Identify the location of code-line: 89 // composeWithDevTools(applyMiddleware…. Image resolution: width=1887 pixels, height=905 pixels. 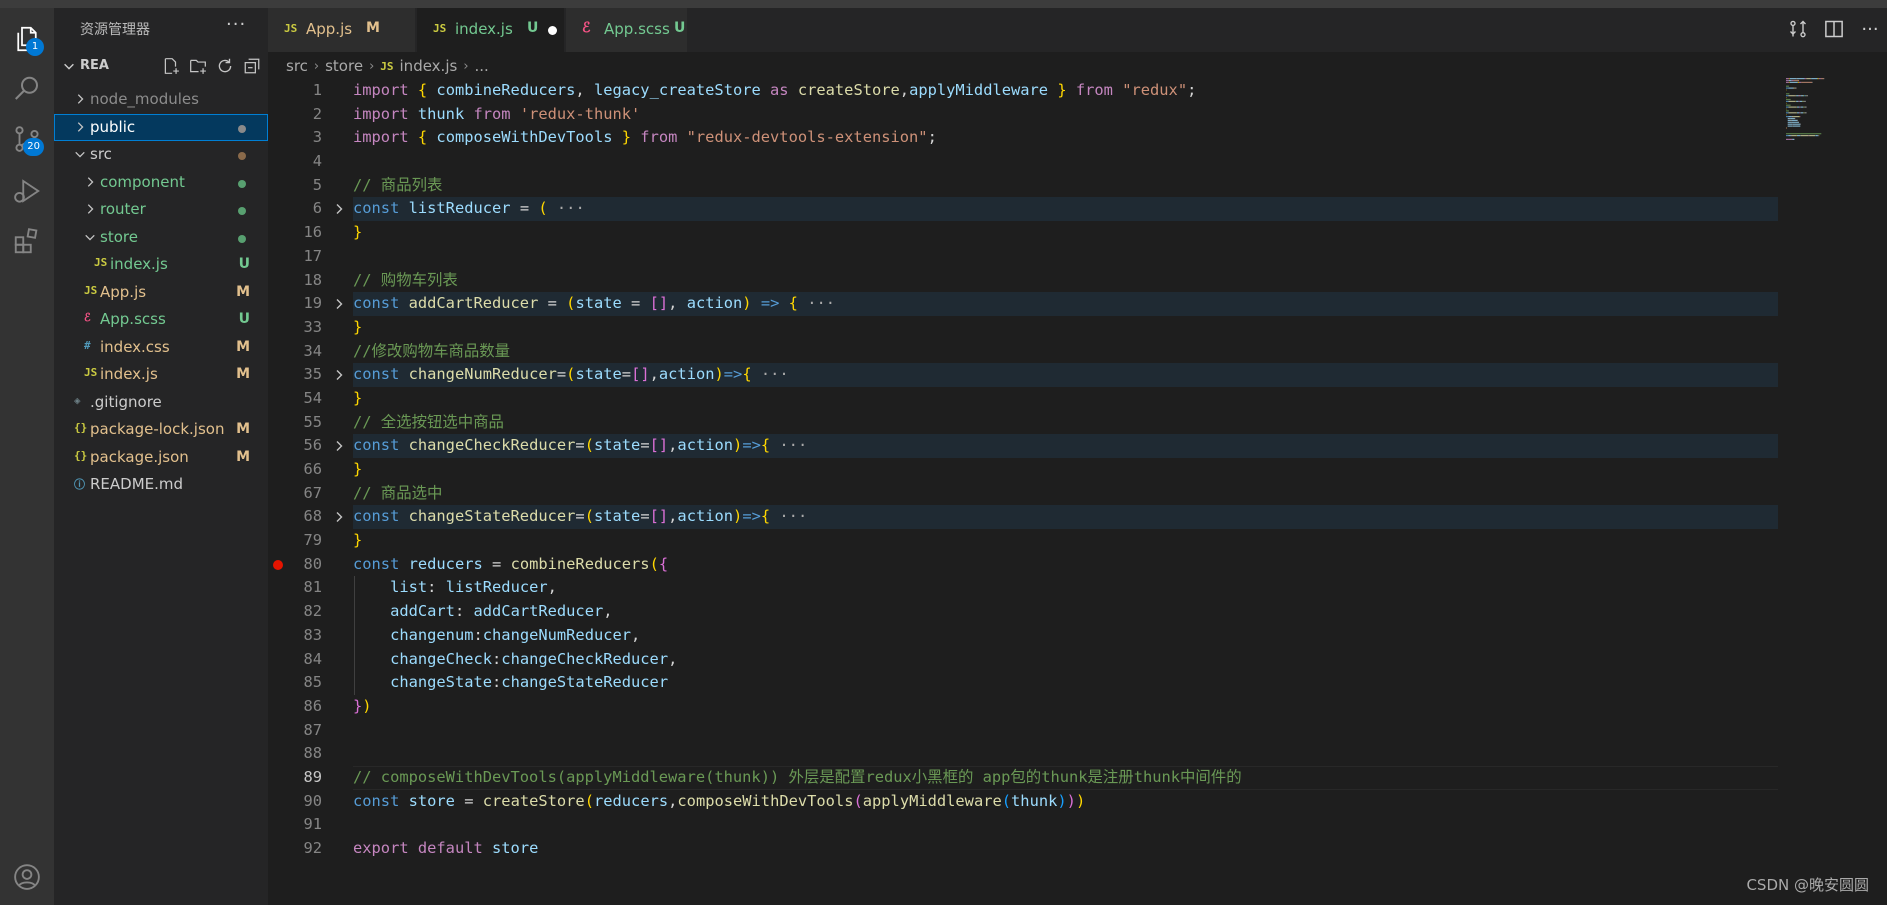
(1023, 777).